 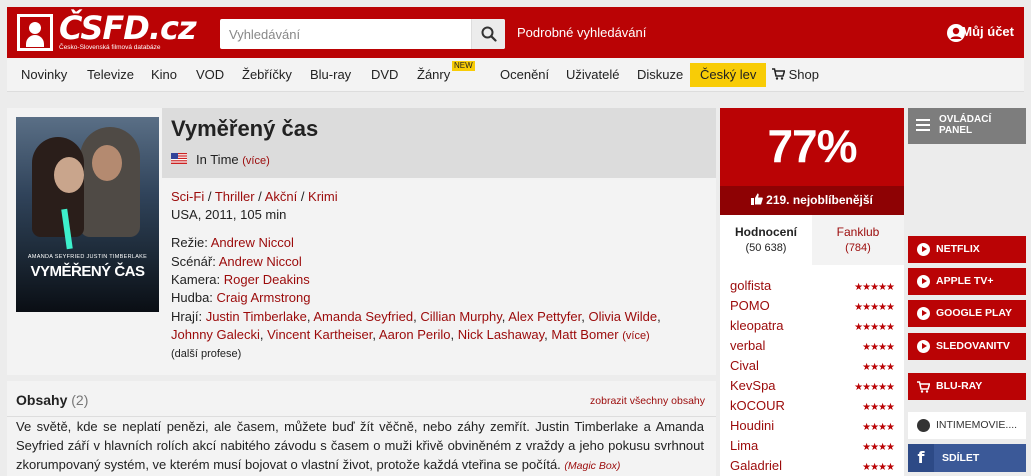 I want to click on user-rating-row: KevSpa ★★★★★, so click(x=812, y=388).